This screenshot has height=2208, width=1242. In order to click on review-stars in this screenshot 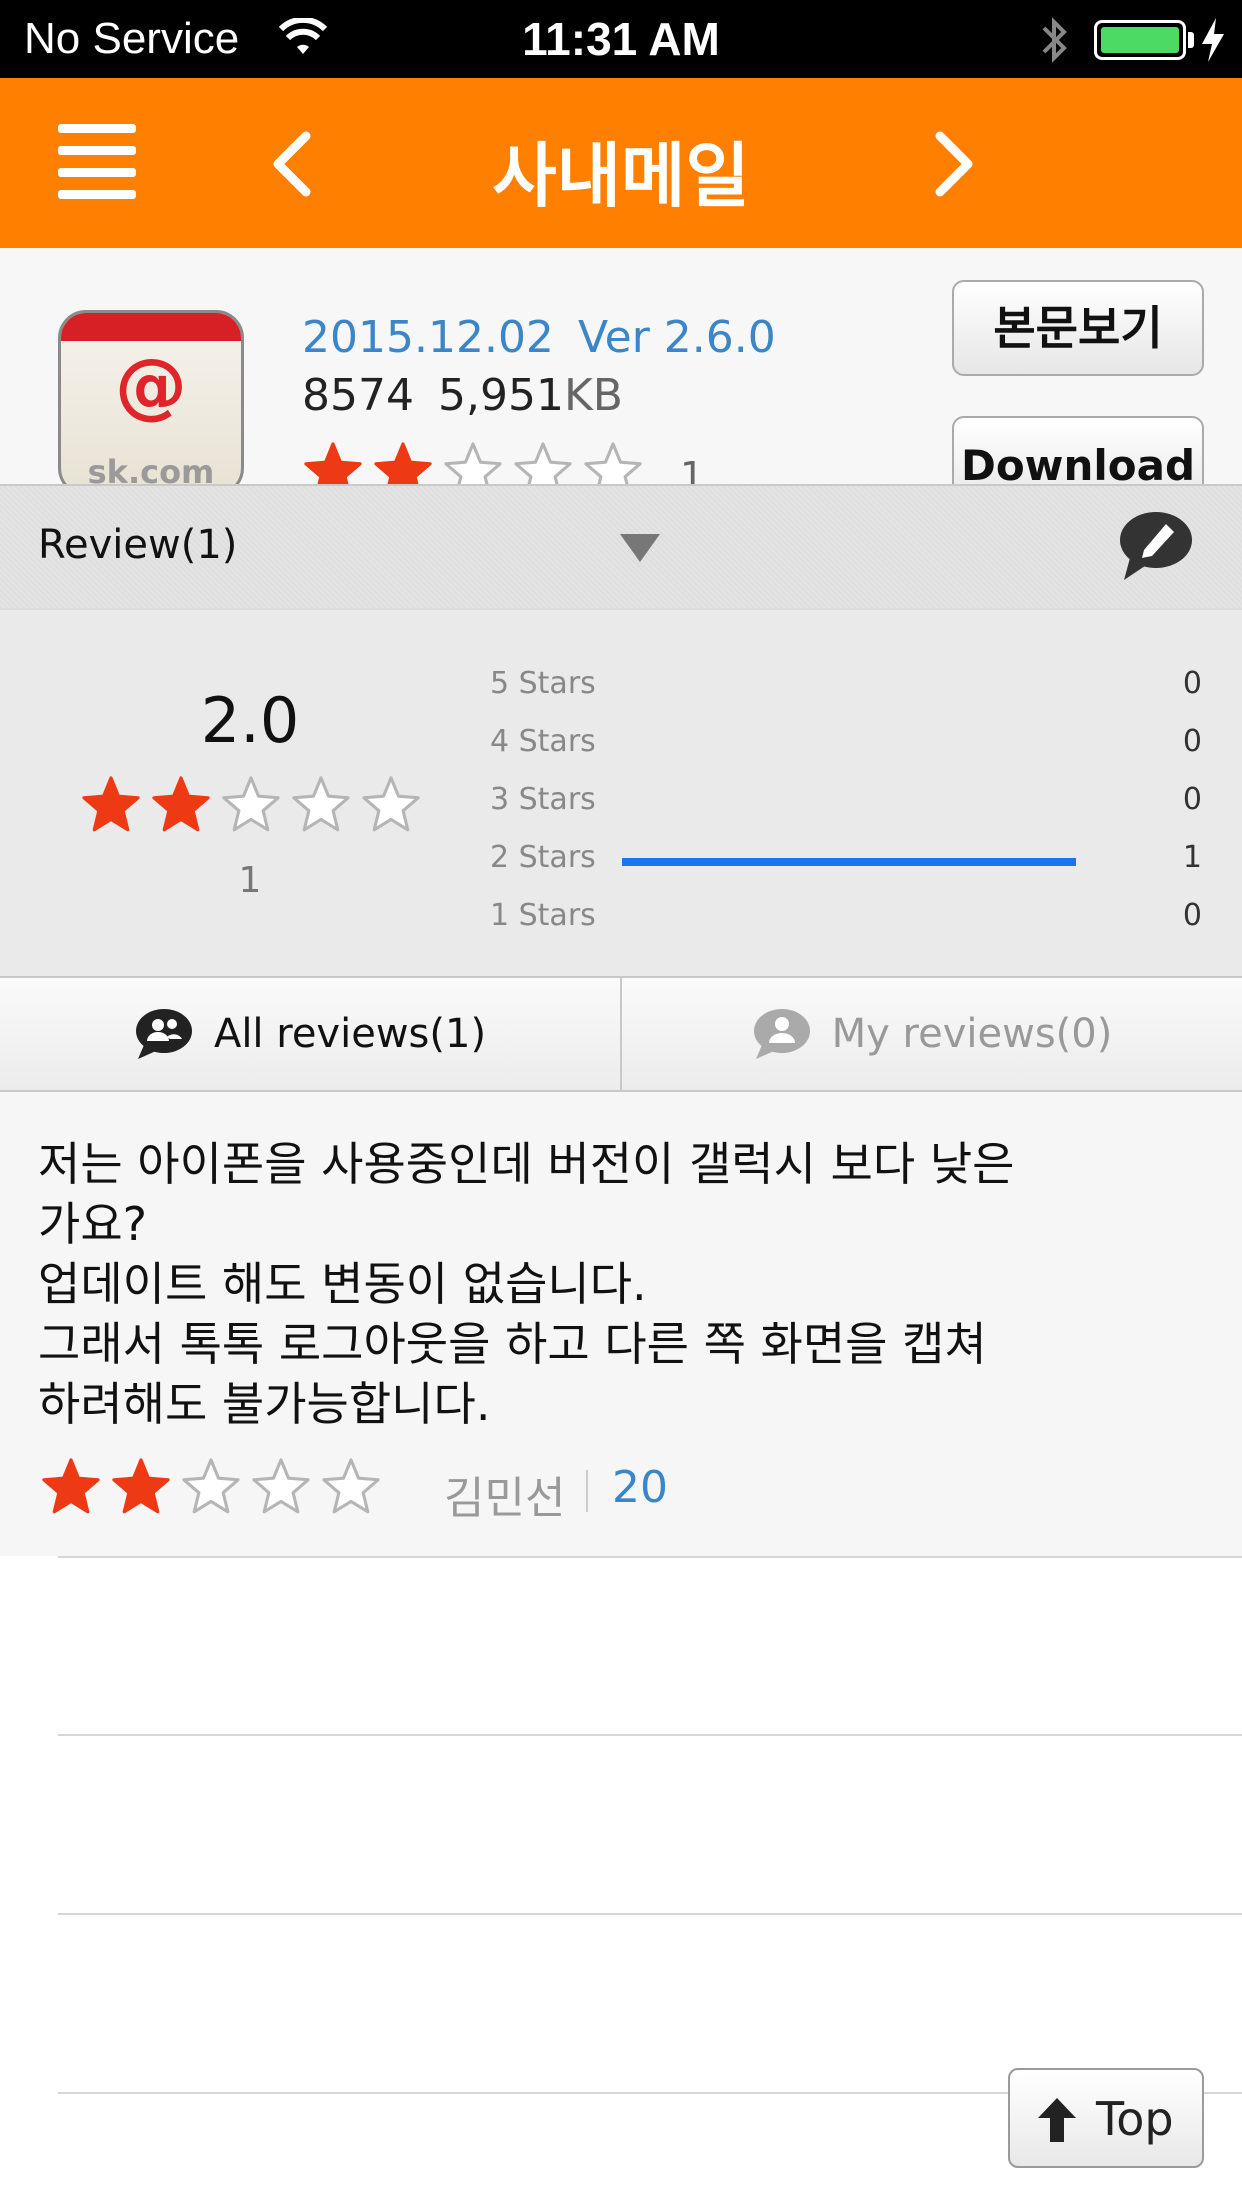, I will do `click(211, 1487)`.